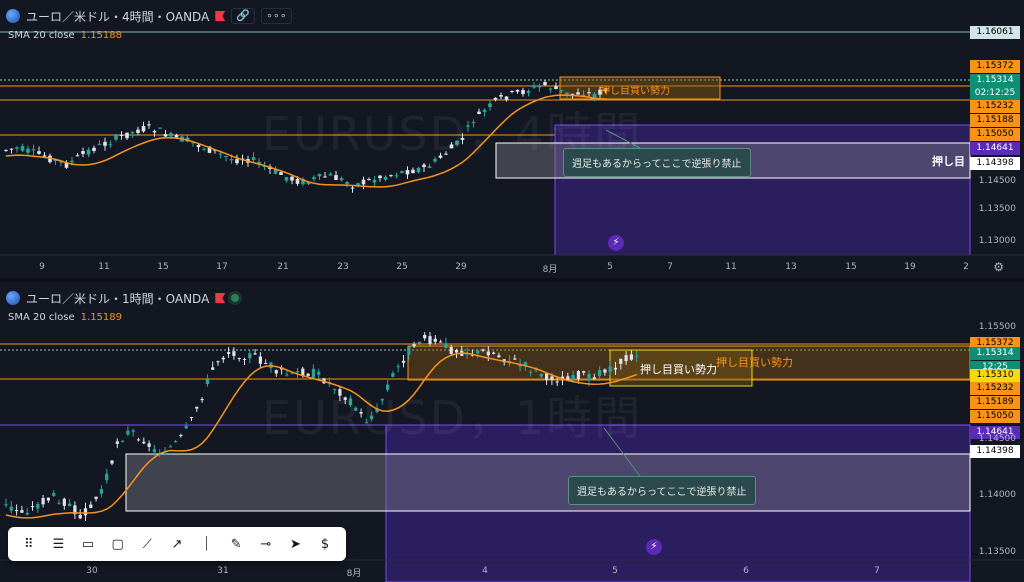 The height and width of the screenshot is (582, 1024). What do you see at coordinates (295, 544) in the screenshot?
I see `cursor-icon: ➤` at bounding box center [295, 544].